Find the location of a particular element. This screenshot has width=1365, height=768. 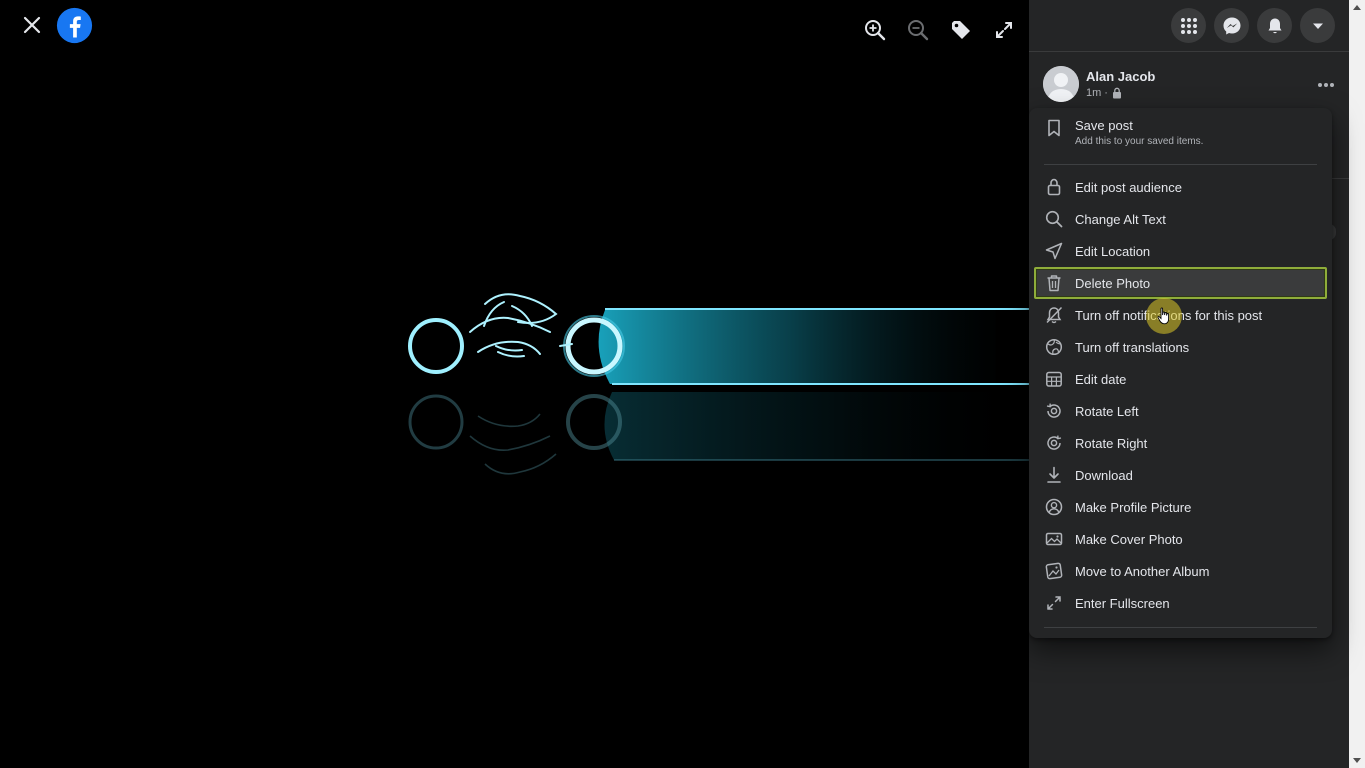

zoom-out-button is located at coordinates (917, 30).